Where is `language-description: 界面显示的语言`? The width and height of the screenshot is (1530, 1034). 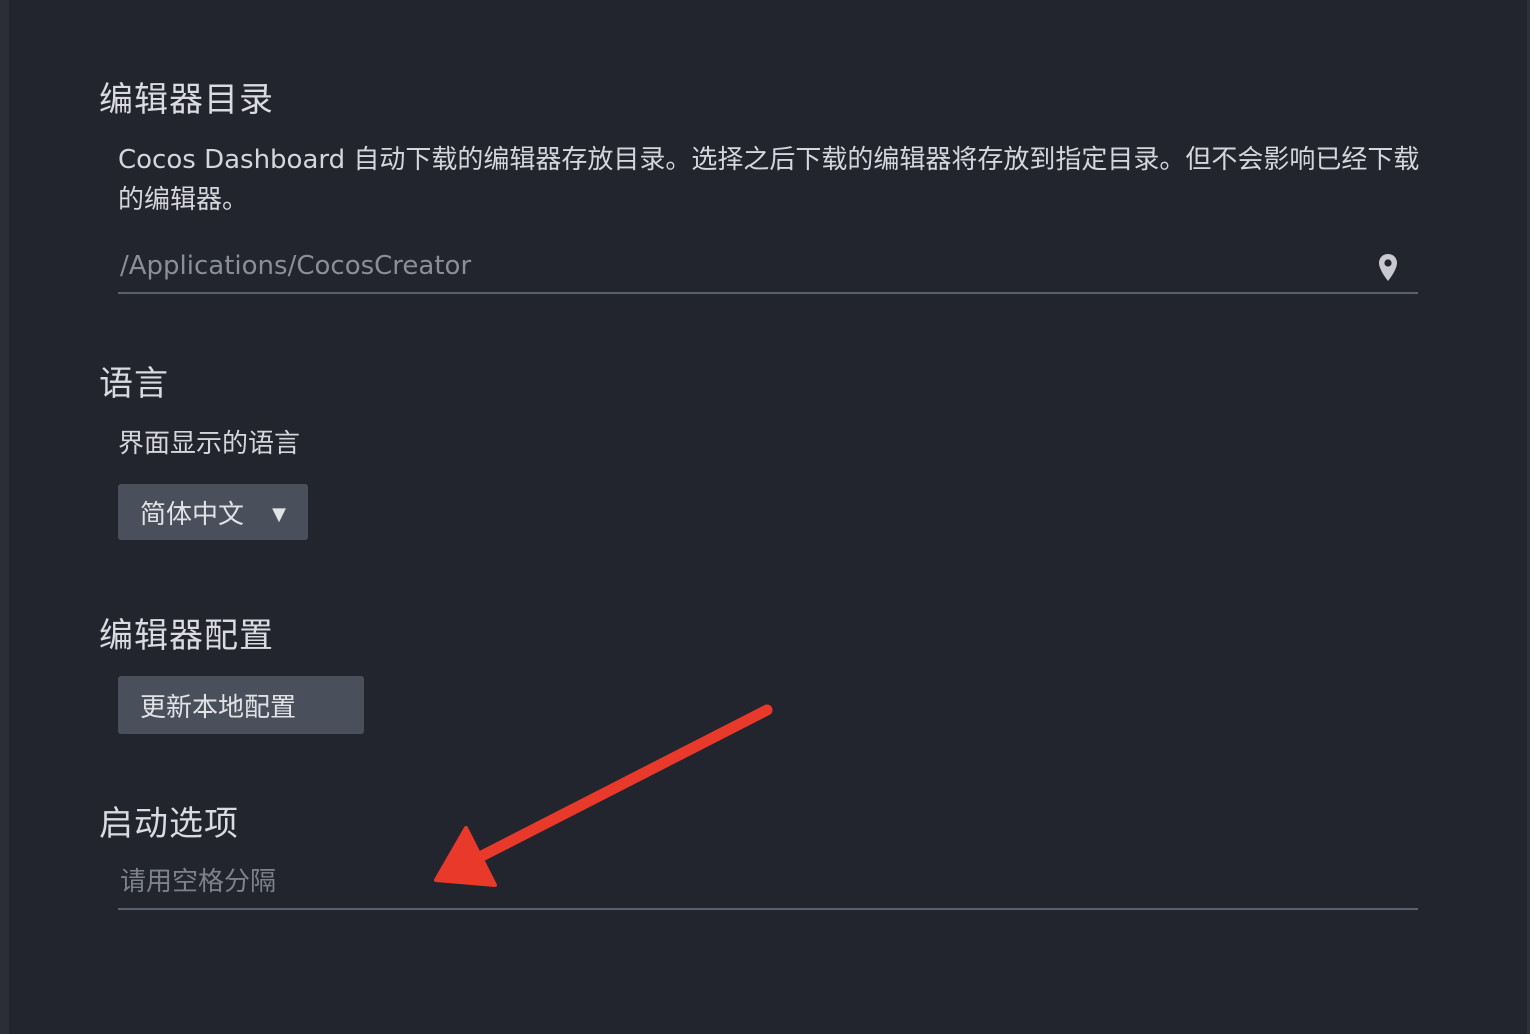
language-description: 界面显示的语言 is located at coordinates (209, 444).